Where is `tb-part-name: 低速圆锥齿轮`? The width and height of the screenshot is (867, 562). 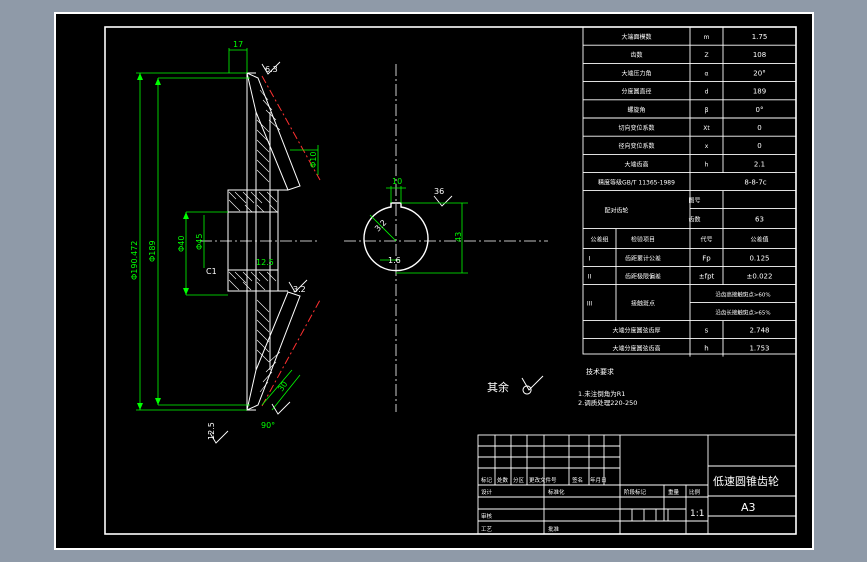
tb-part-name: 低速圆锥齿轮 is located at coordinates (746, 481).